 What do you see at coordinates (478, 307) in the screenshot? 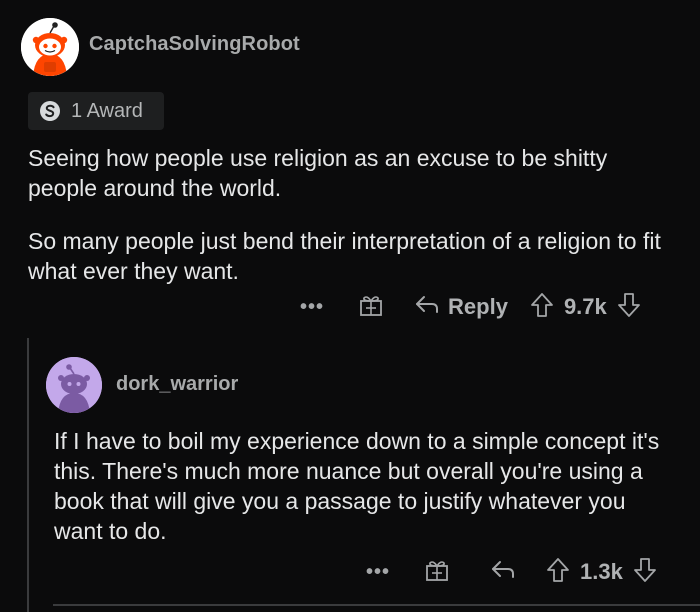
I see `reply-button: Reply` at bounding box center [478, 307].